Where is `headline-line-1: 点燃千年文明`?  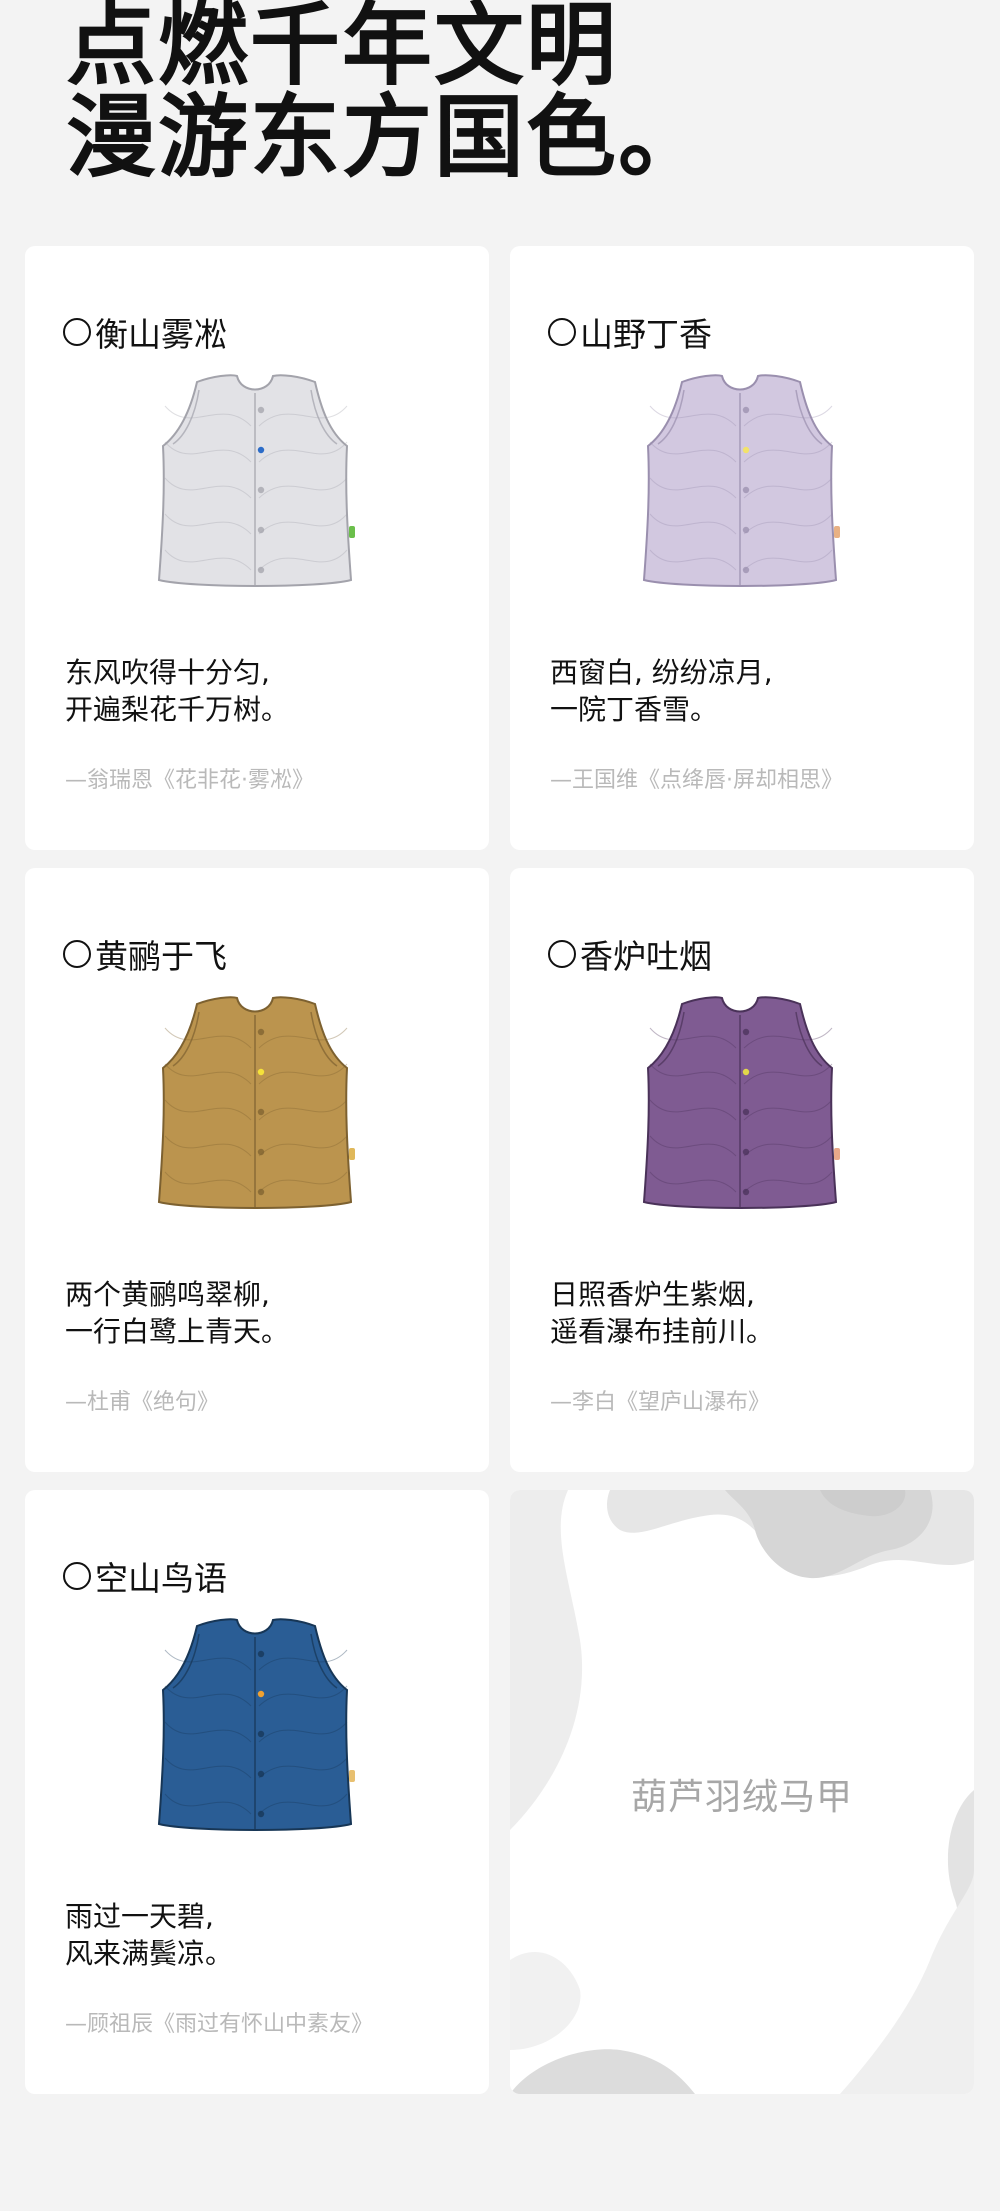
headline-line-1: 点燃千年文明 is located at coordinates (342, 49).